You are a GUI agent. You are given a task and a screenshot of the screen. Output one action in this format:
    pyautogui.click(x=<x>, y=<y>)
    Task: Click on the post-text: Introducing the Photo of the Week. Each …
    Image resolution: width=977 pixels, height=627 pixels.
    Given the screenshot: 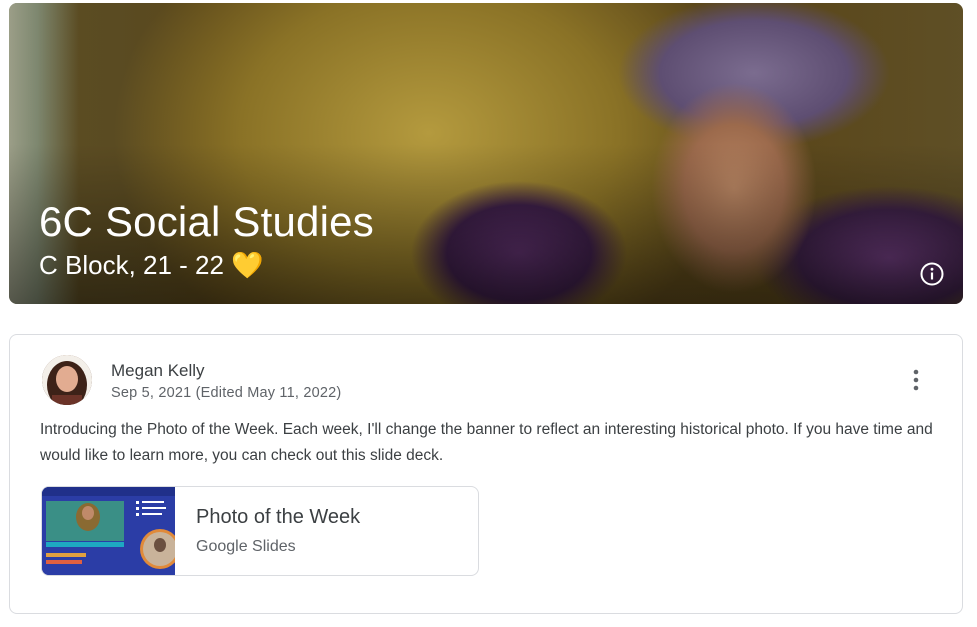 What is the action you would take?
    pyautogui.click(x=486, y=442)
    